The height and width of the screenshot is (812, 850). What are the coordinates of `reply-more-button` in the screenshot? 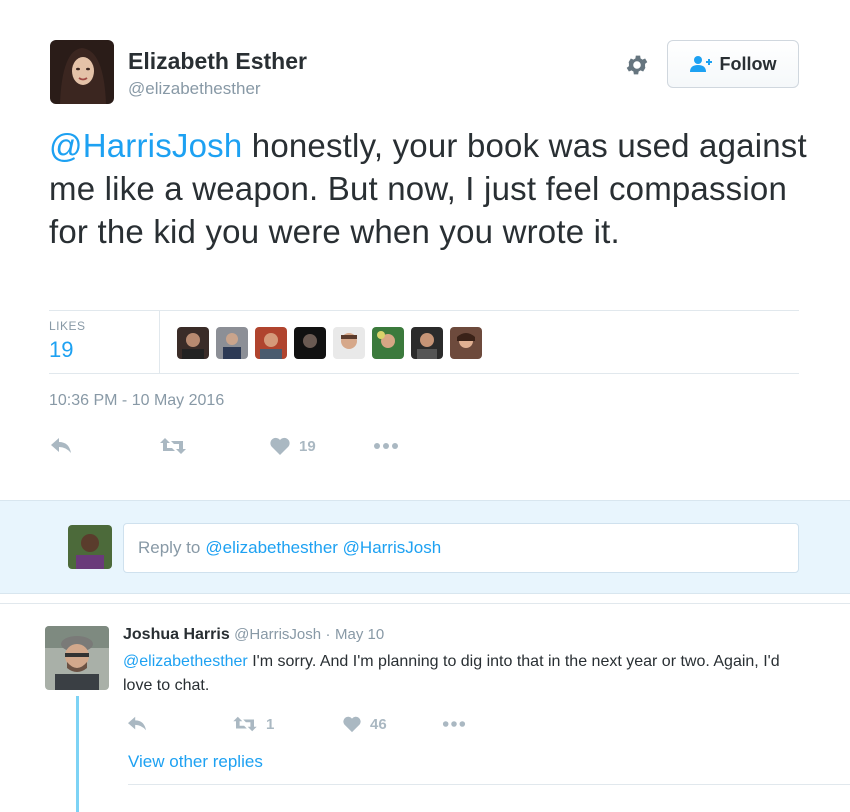 It's located at (454, 724).